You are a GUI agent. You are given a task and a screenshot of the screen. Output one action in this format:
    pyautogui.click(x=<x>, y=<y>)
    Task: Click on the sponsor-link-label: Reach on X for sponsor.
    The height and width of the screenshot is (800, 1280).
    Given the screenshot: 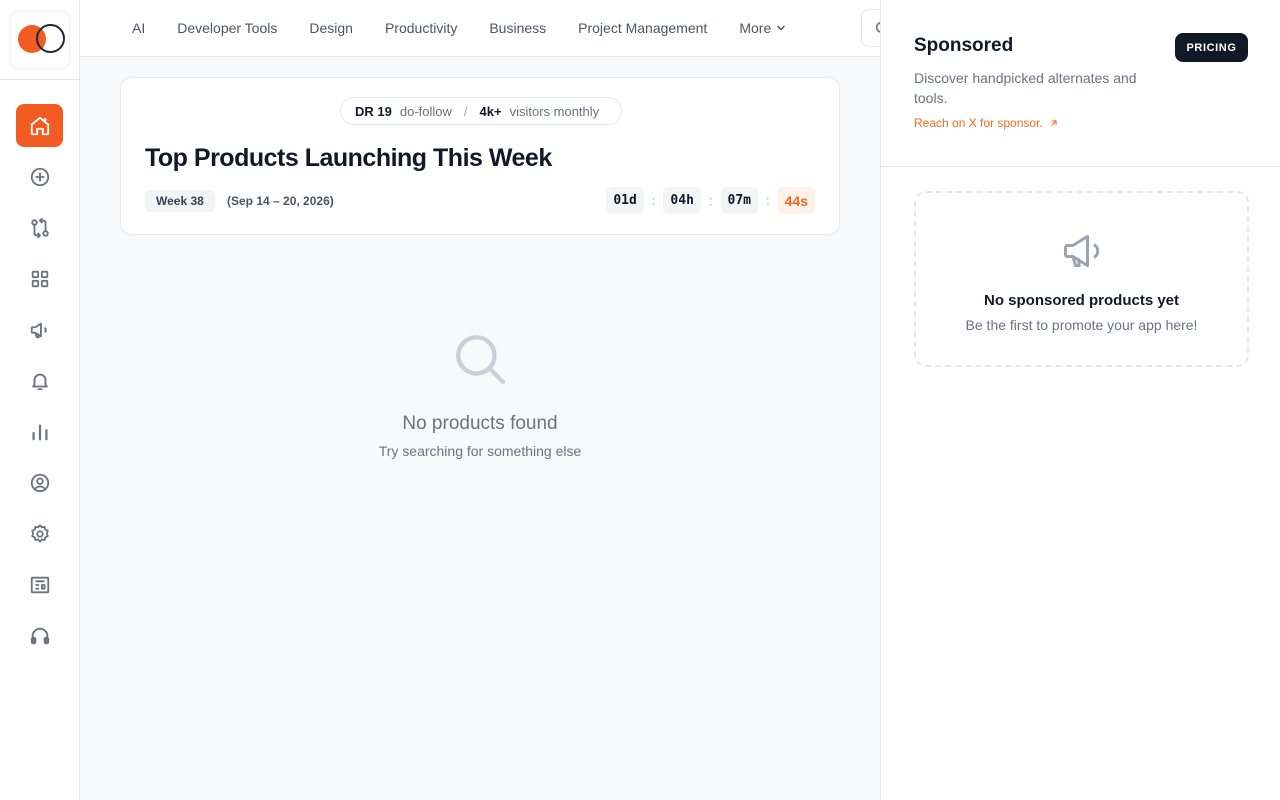 What is the action you would take?
    pyautogui.click(x=978, y=123)
    